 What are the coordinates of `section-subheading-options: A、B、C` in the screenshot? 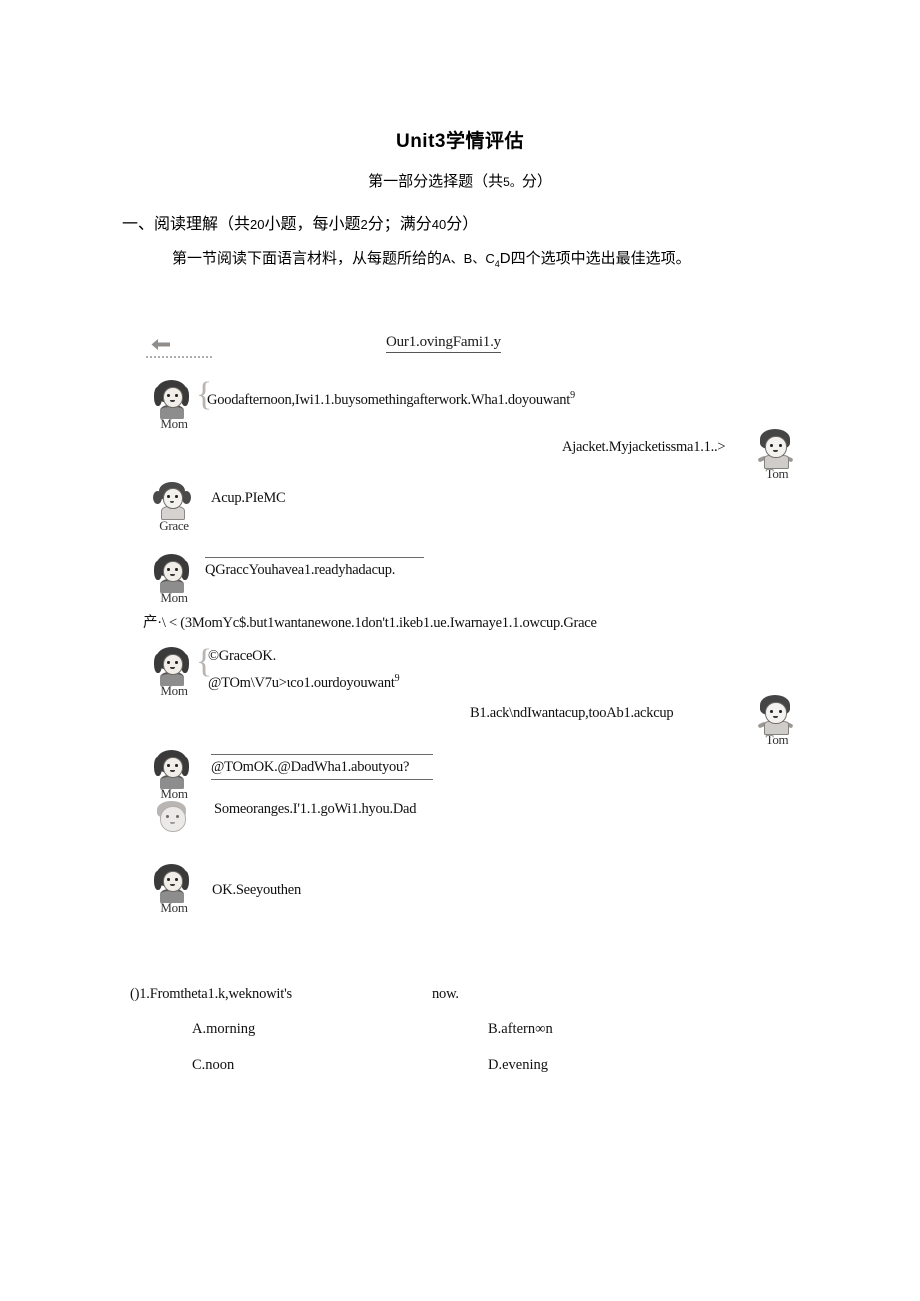 It's located at (468, 258).